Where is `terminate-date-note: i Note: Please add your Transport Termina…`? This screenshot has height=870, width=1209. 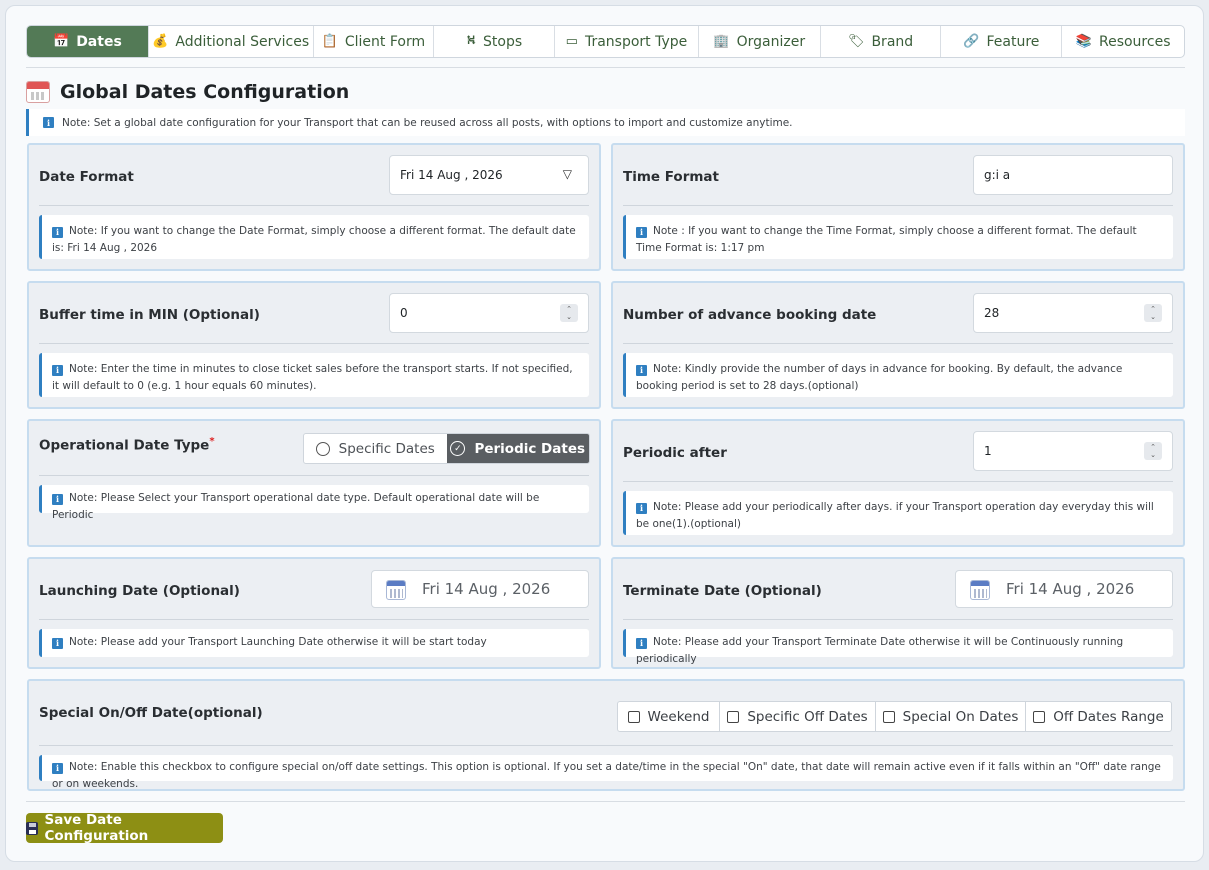
terminate-date-note: i Note: Please add your Transport Termina… is located at coordinates (898, 647).